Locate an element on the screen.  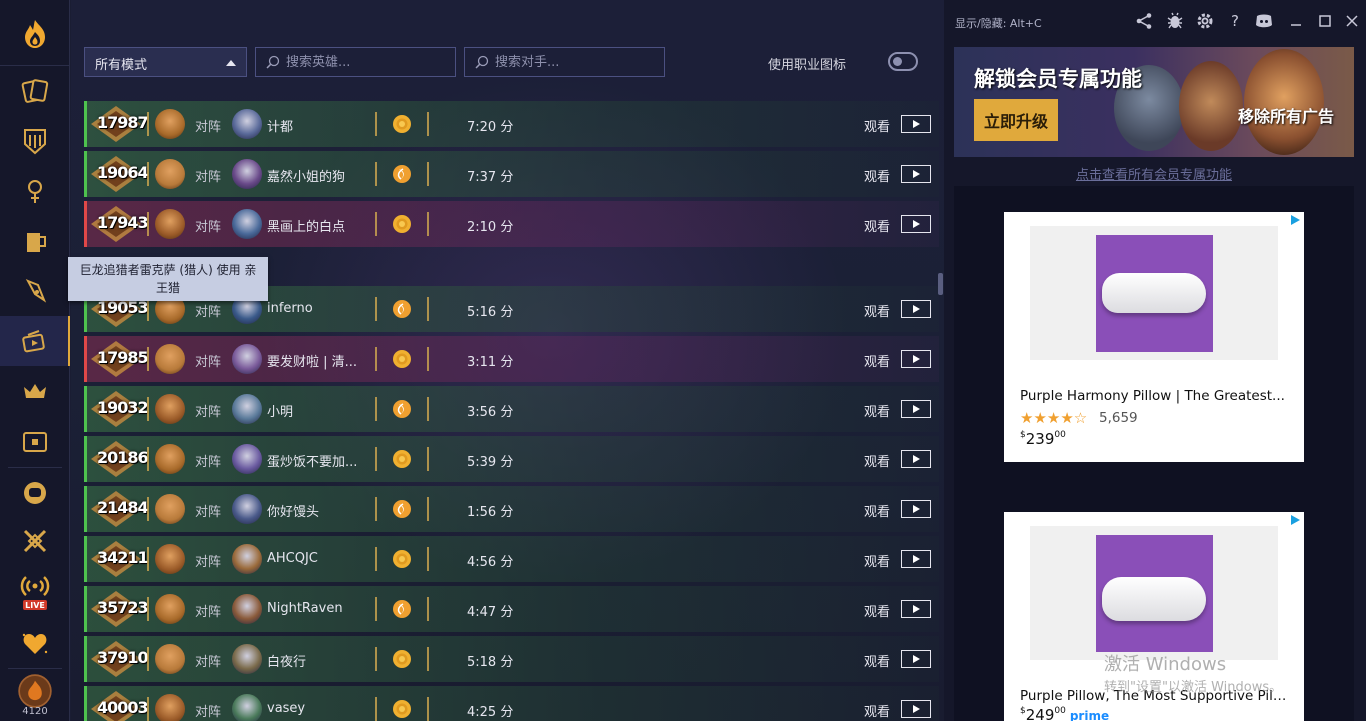
sidebar-item-cards is located at coordinates (35, 91).